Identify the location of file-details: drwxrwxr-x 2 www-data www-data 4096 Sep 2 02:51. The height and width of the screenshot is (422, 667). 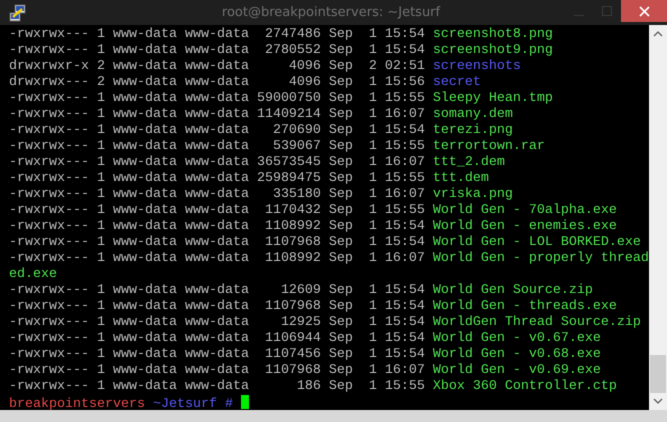
(217, 66).